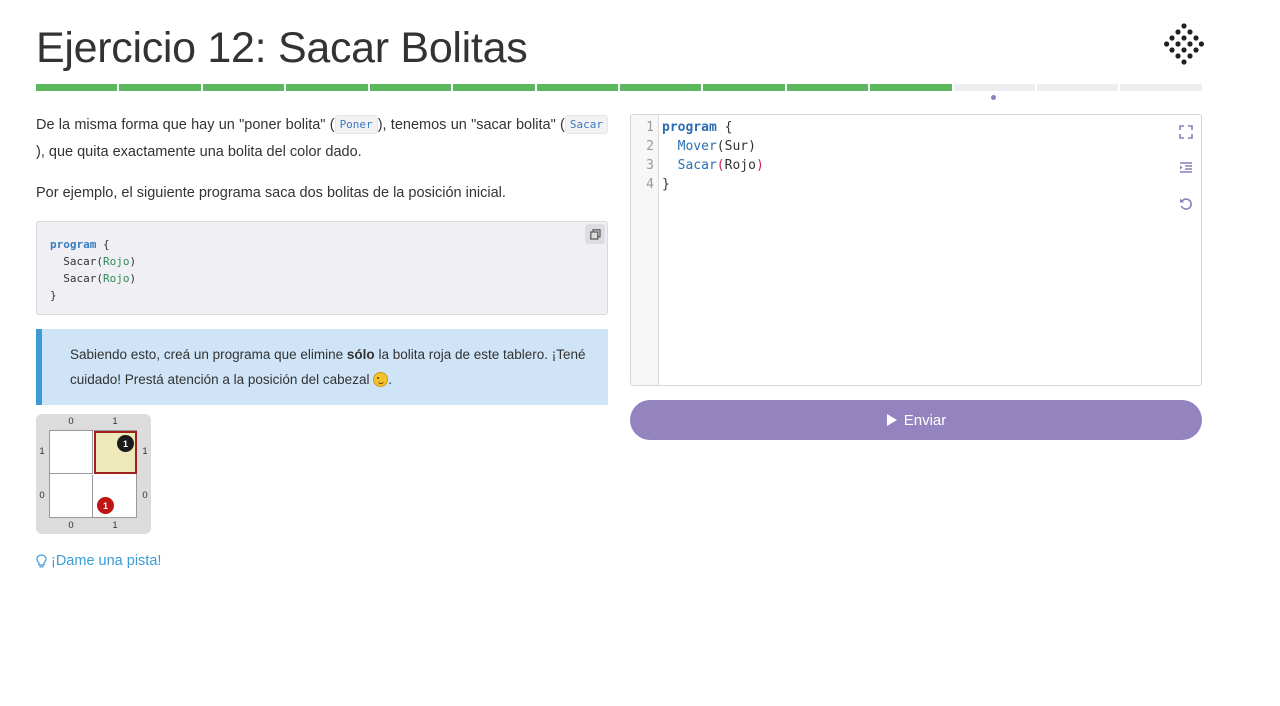 This screenshot has width=1280, height=706. I want to click on submit-button: Enviar, so click(916, 420).